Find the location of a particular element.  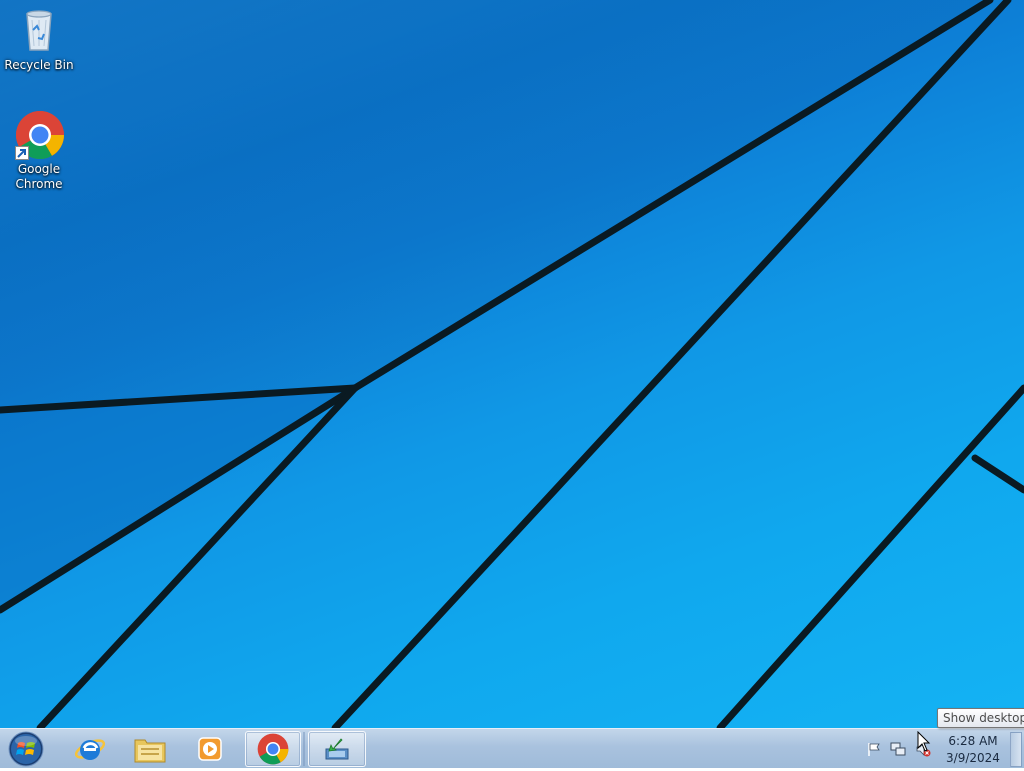

taskbar-windows-explorer is located at coordinates (150, 749).